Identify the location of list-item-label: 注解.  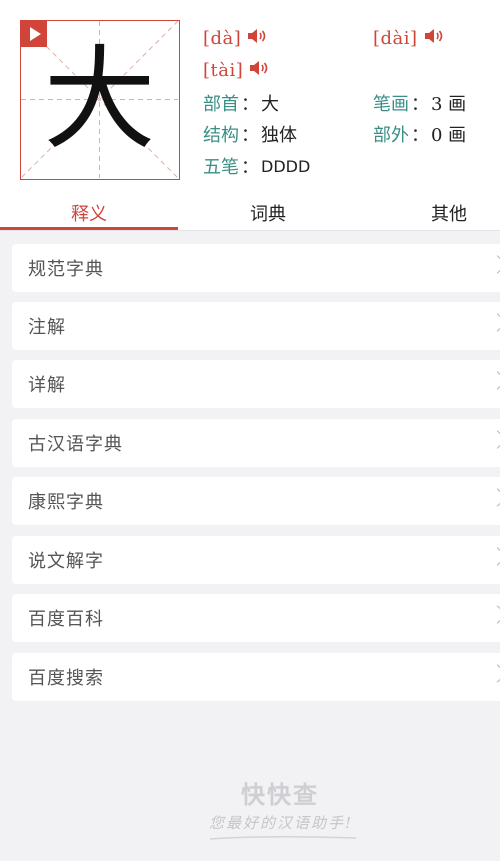
(47, 327).